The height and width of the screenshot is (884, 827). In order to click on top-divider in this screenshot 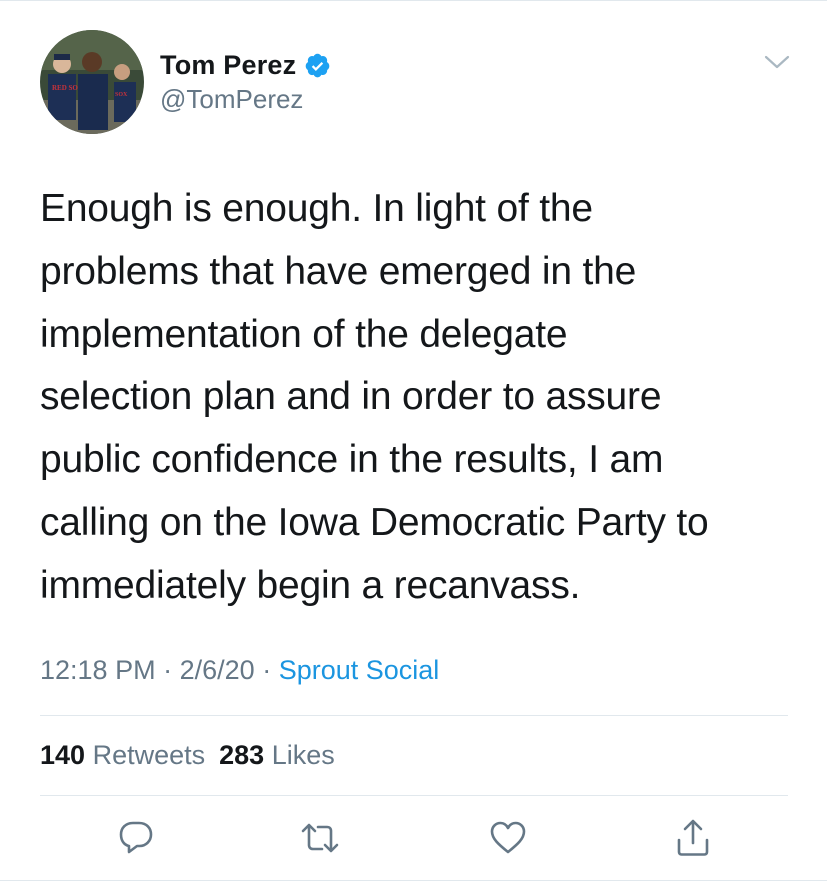, I will do `click(413, 0)`.